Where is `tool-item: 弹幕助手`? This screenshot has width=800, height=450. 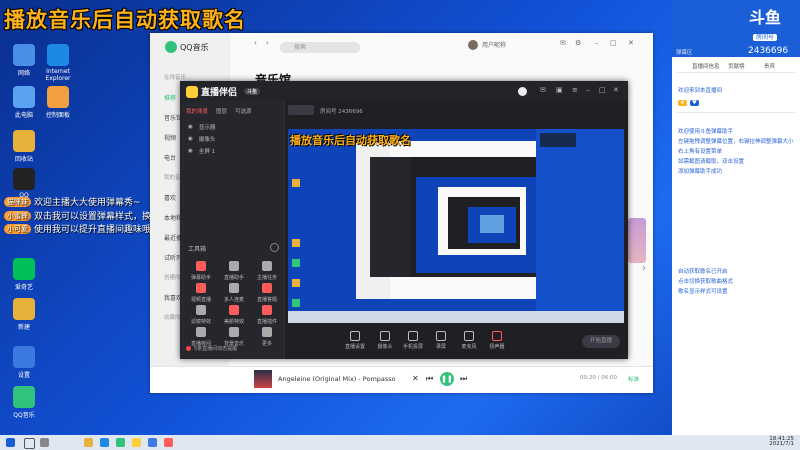
tool-item: 弹幕助手 is located at coordinates (201, 271).